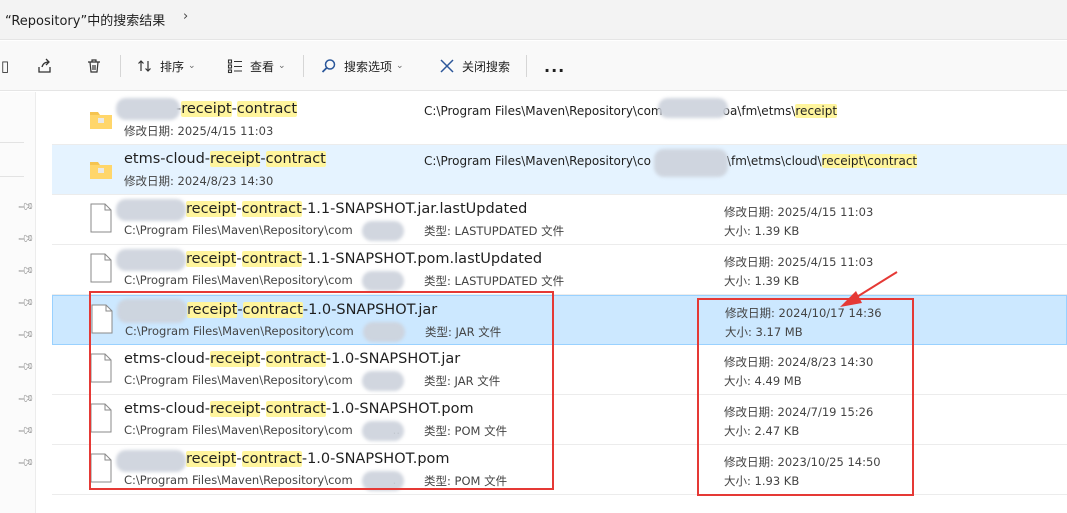  What do you see at coordinates (447, 66) in the screenshot?
I see `close-icon` at bounding box center [447, 66].